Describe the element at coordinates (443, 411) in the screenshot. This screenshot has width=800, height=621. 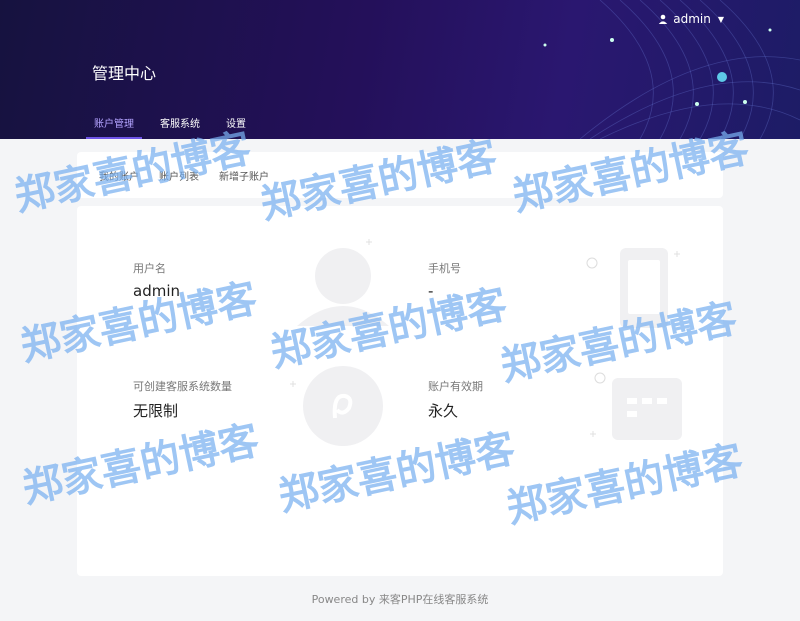
I see `validity-value: 永久` at that location.